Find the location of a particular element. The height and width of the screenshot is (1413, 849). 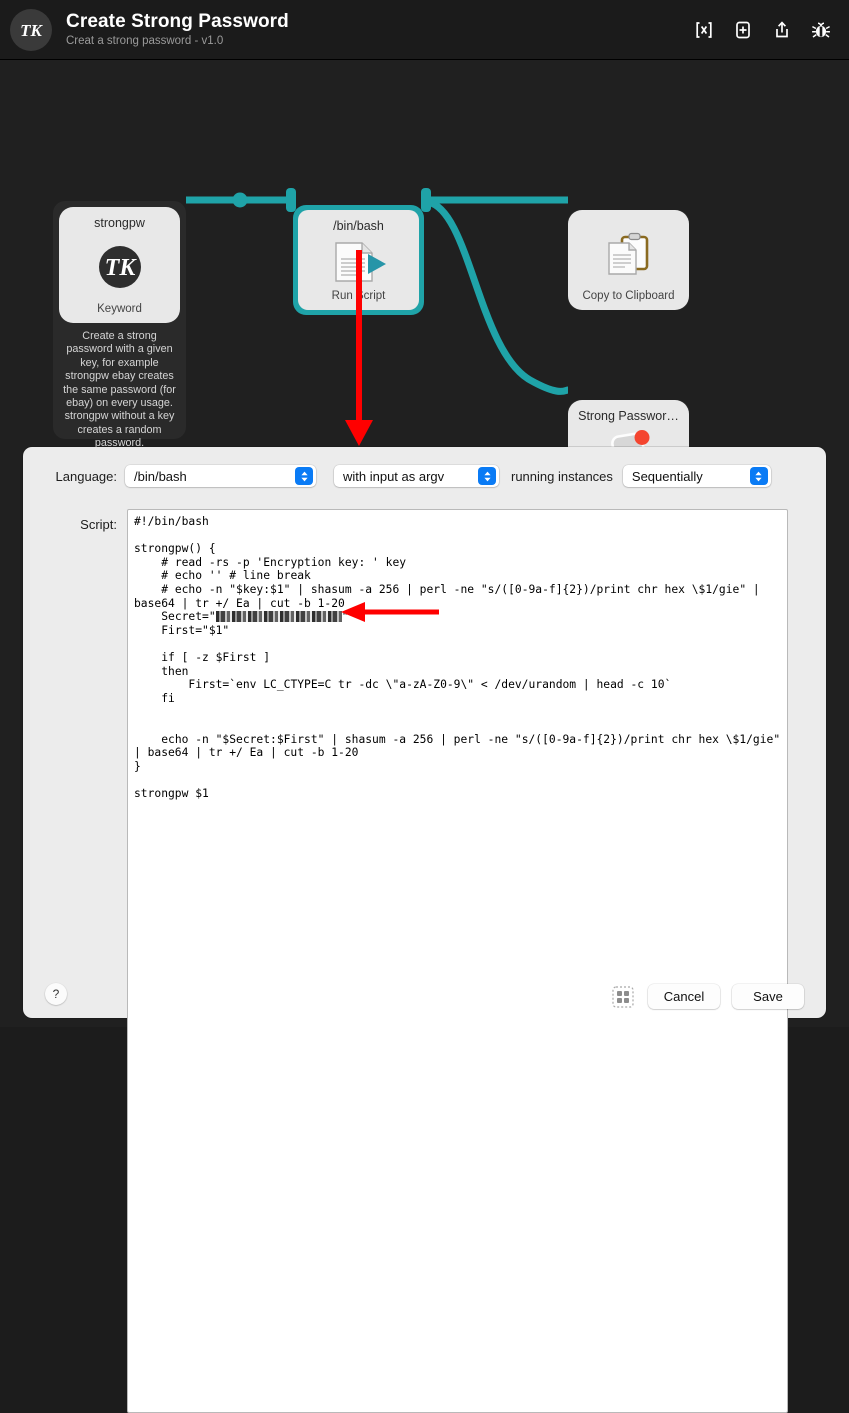

node-keyword-card: strongpw TK Keyword is located at coordinates (119, 265).